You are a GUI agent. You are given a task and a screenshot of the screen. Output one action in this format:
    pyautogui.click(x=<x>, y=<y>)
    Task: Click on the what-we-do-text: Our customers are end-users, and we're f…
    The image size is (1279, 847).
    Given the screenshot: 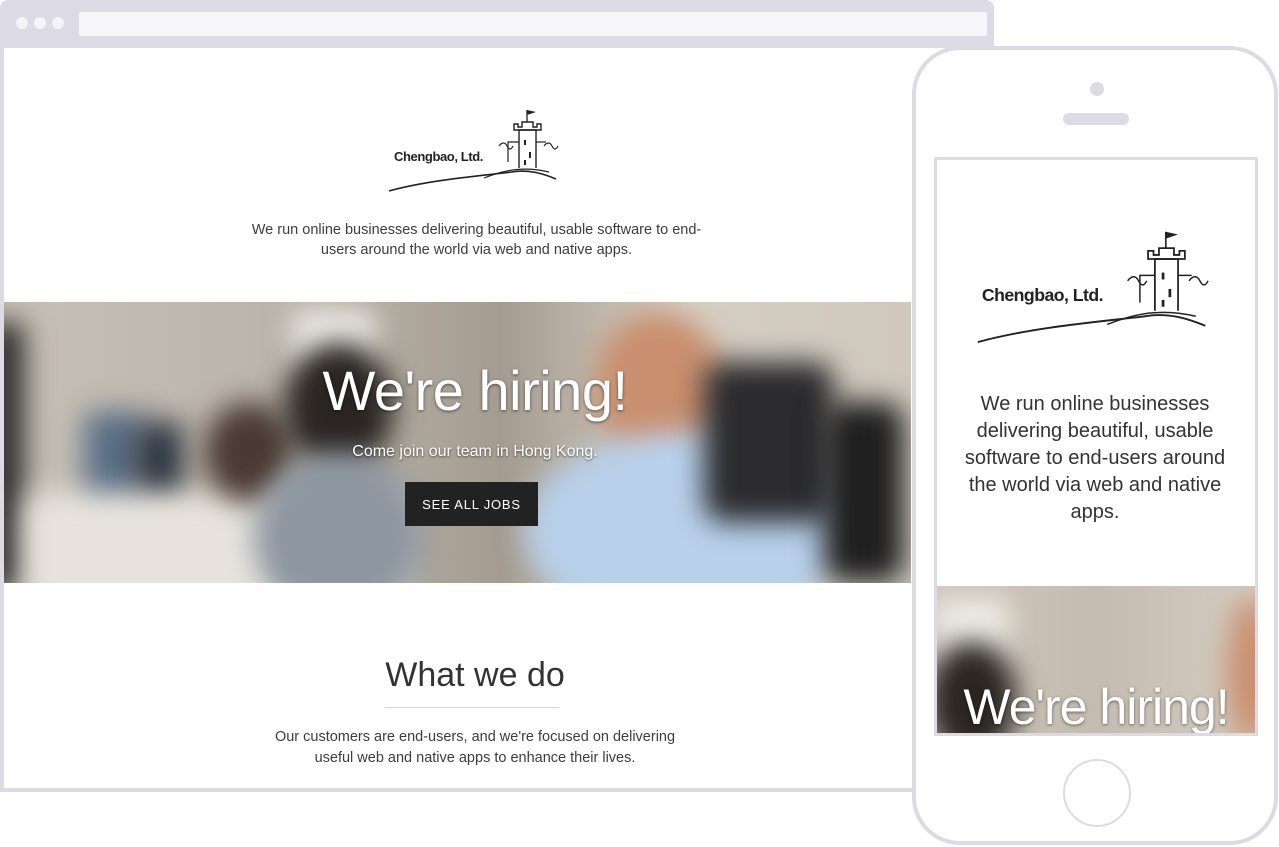 What is the action you would take?
    pyautogui.click(x=475, y=747)
    